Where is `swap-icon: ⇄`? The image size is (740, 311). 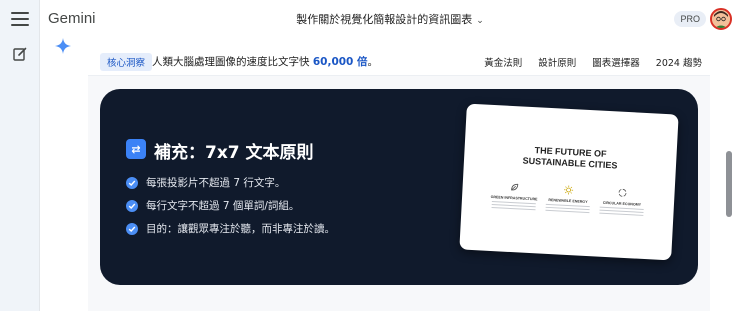
swap-icon: ⇄ is located at coordinates (136, 149).